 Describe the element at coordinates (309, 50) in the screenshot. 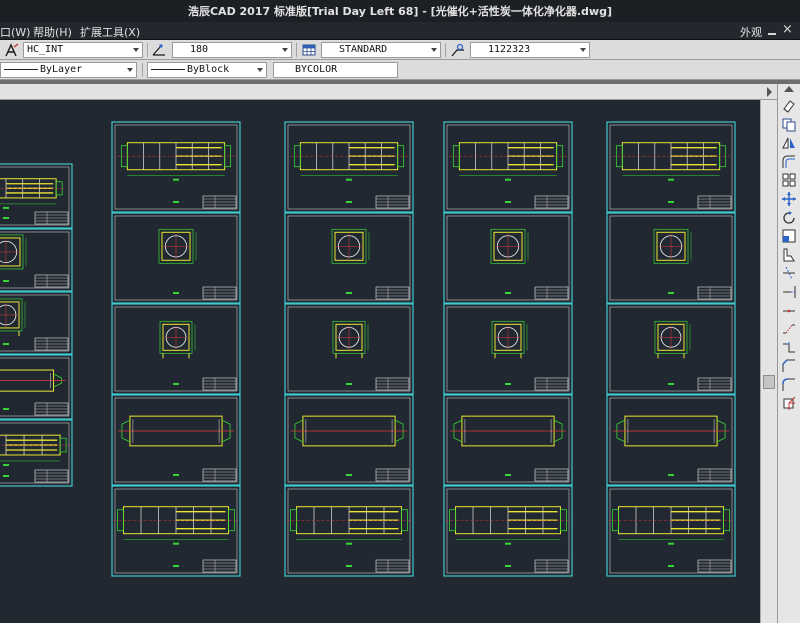

I see `table-icon` at that location.